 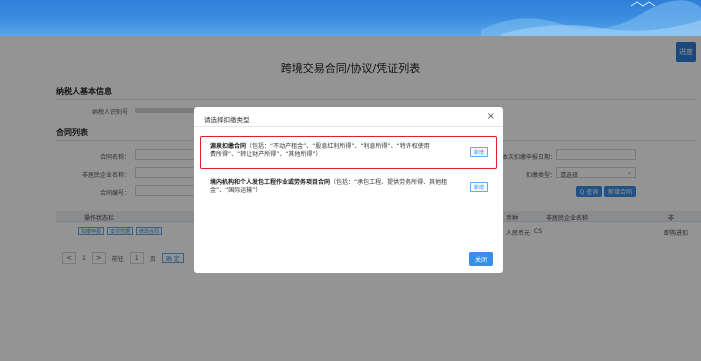 What do you see at coordinates (338, 146) in the screenshot?
I see `option1-detail-line1: （包括：“不动产租金”、“股息红利所得”、“利息所得”、“特许权使用` at bounding box center [338, 146].